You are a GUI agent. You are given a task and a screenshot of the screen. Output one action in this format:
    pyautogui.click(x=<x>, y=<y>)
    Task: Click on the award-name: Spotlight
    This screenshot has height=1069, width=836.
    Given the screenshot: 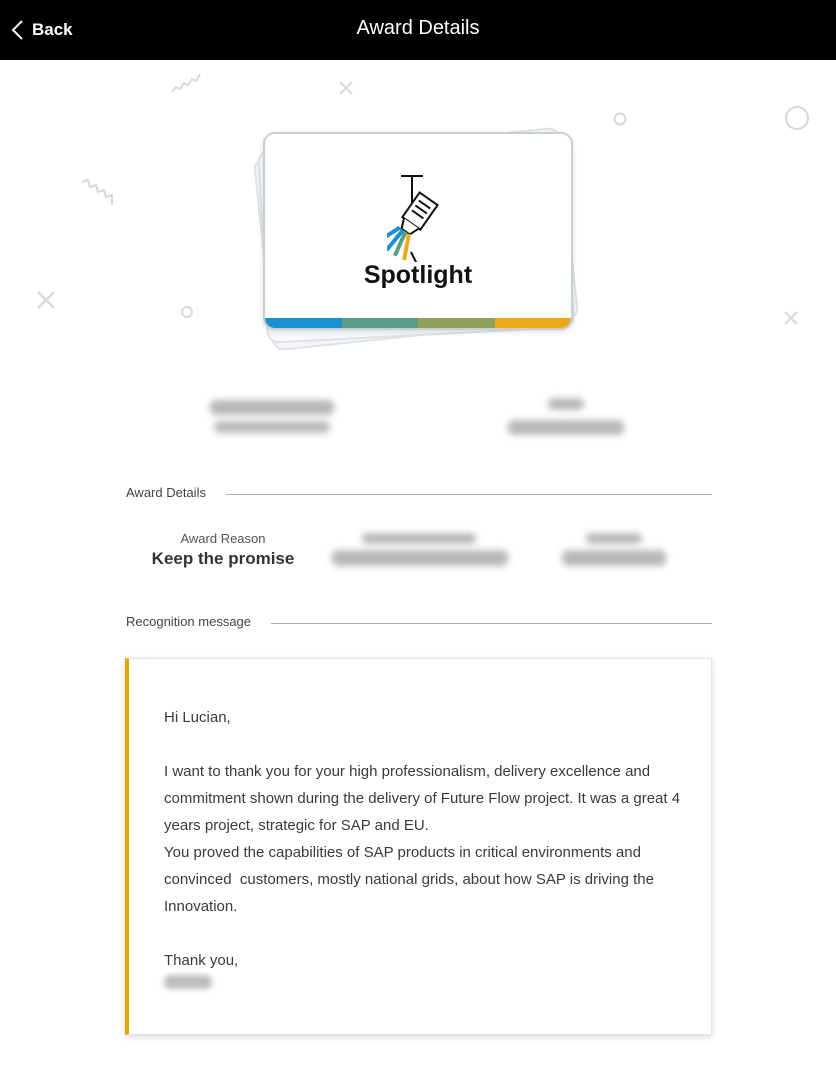 What is the action you would take?
    pyautogui.click(x=418, y=275)
    